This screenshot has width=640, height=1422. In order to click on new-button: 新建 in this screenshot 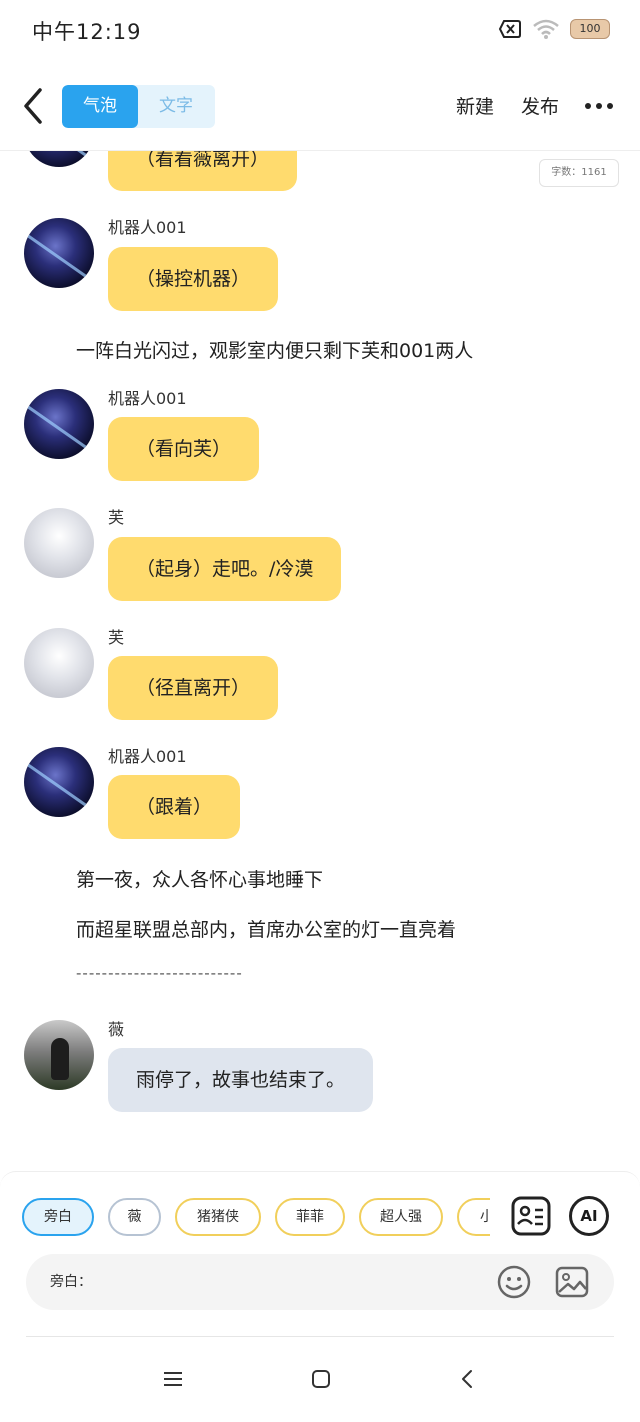, I will do `click(475, 105)`.